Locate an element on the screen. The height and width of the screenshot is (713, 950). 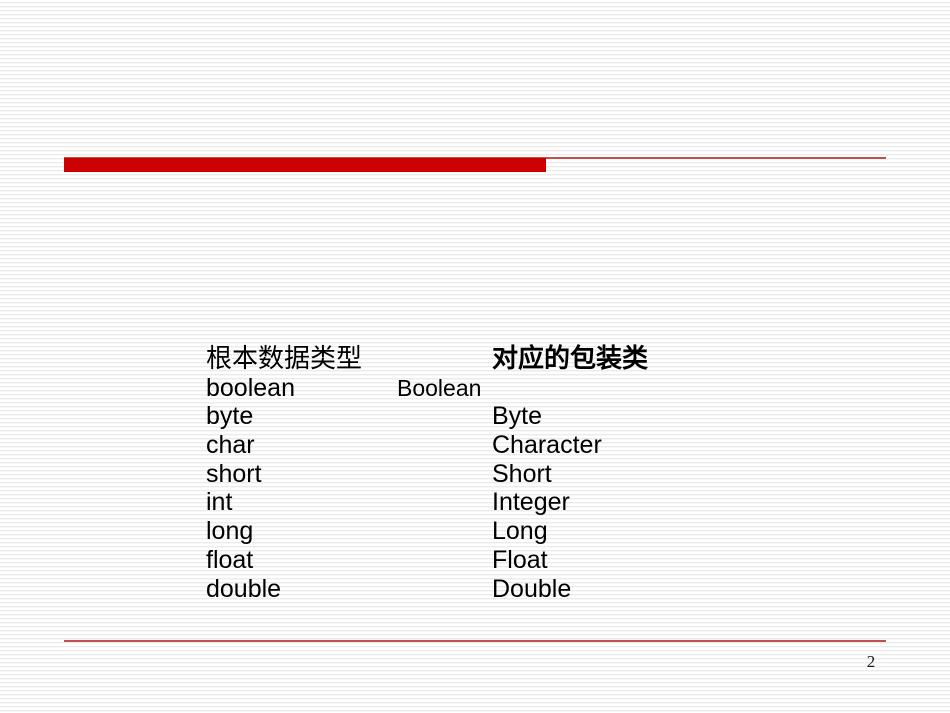
primitive-type-byte: byte is located at coordinates (230, 416).